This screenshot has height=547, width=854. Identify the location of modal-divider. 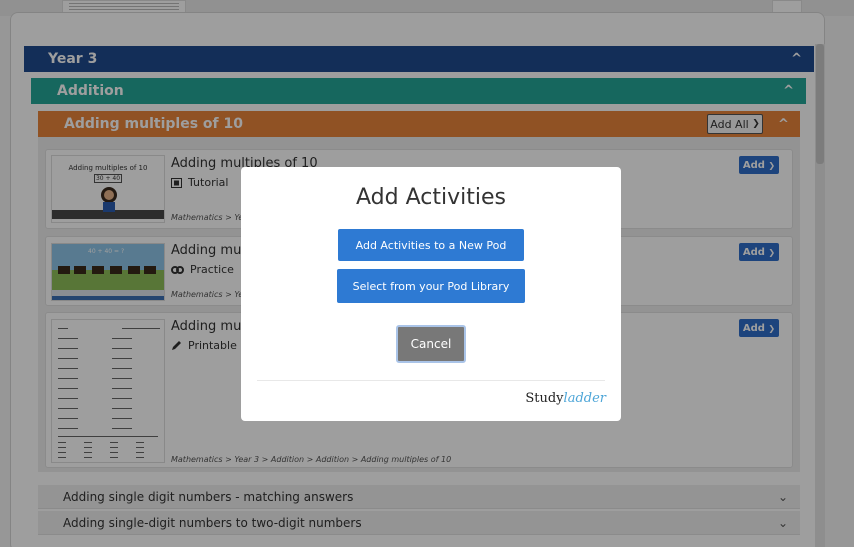
(431, 380).